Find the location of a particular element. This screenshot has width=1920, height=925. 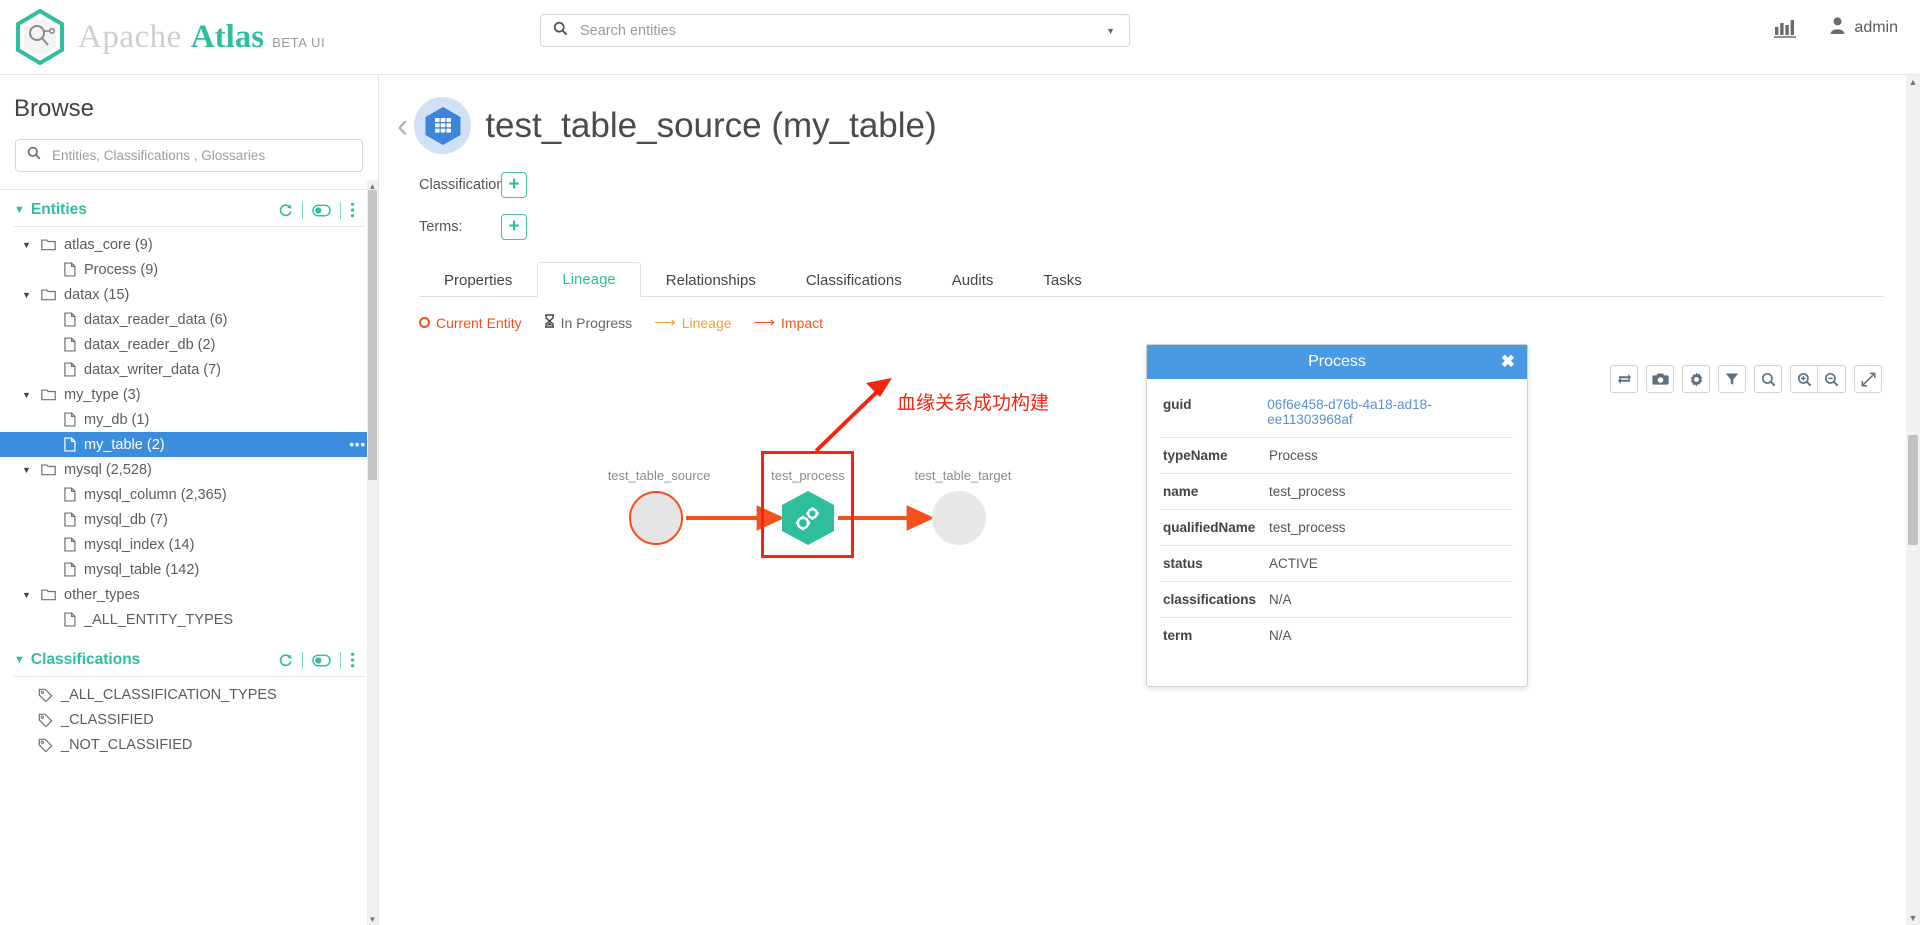

zoom-in-icon is located at coordinates (1804, 379).